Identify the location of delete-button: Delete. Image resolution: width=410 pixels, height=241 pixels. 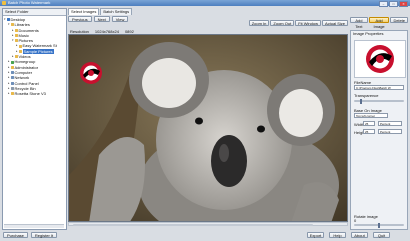
(399, 20).